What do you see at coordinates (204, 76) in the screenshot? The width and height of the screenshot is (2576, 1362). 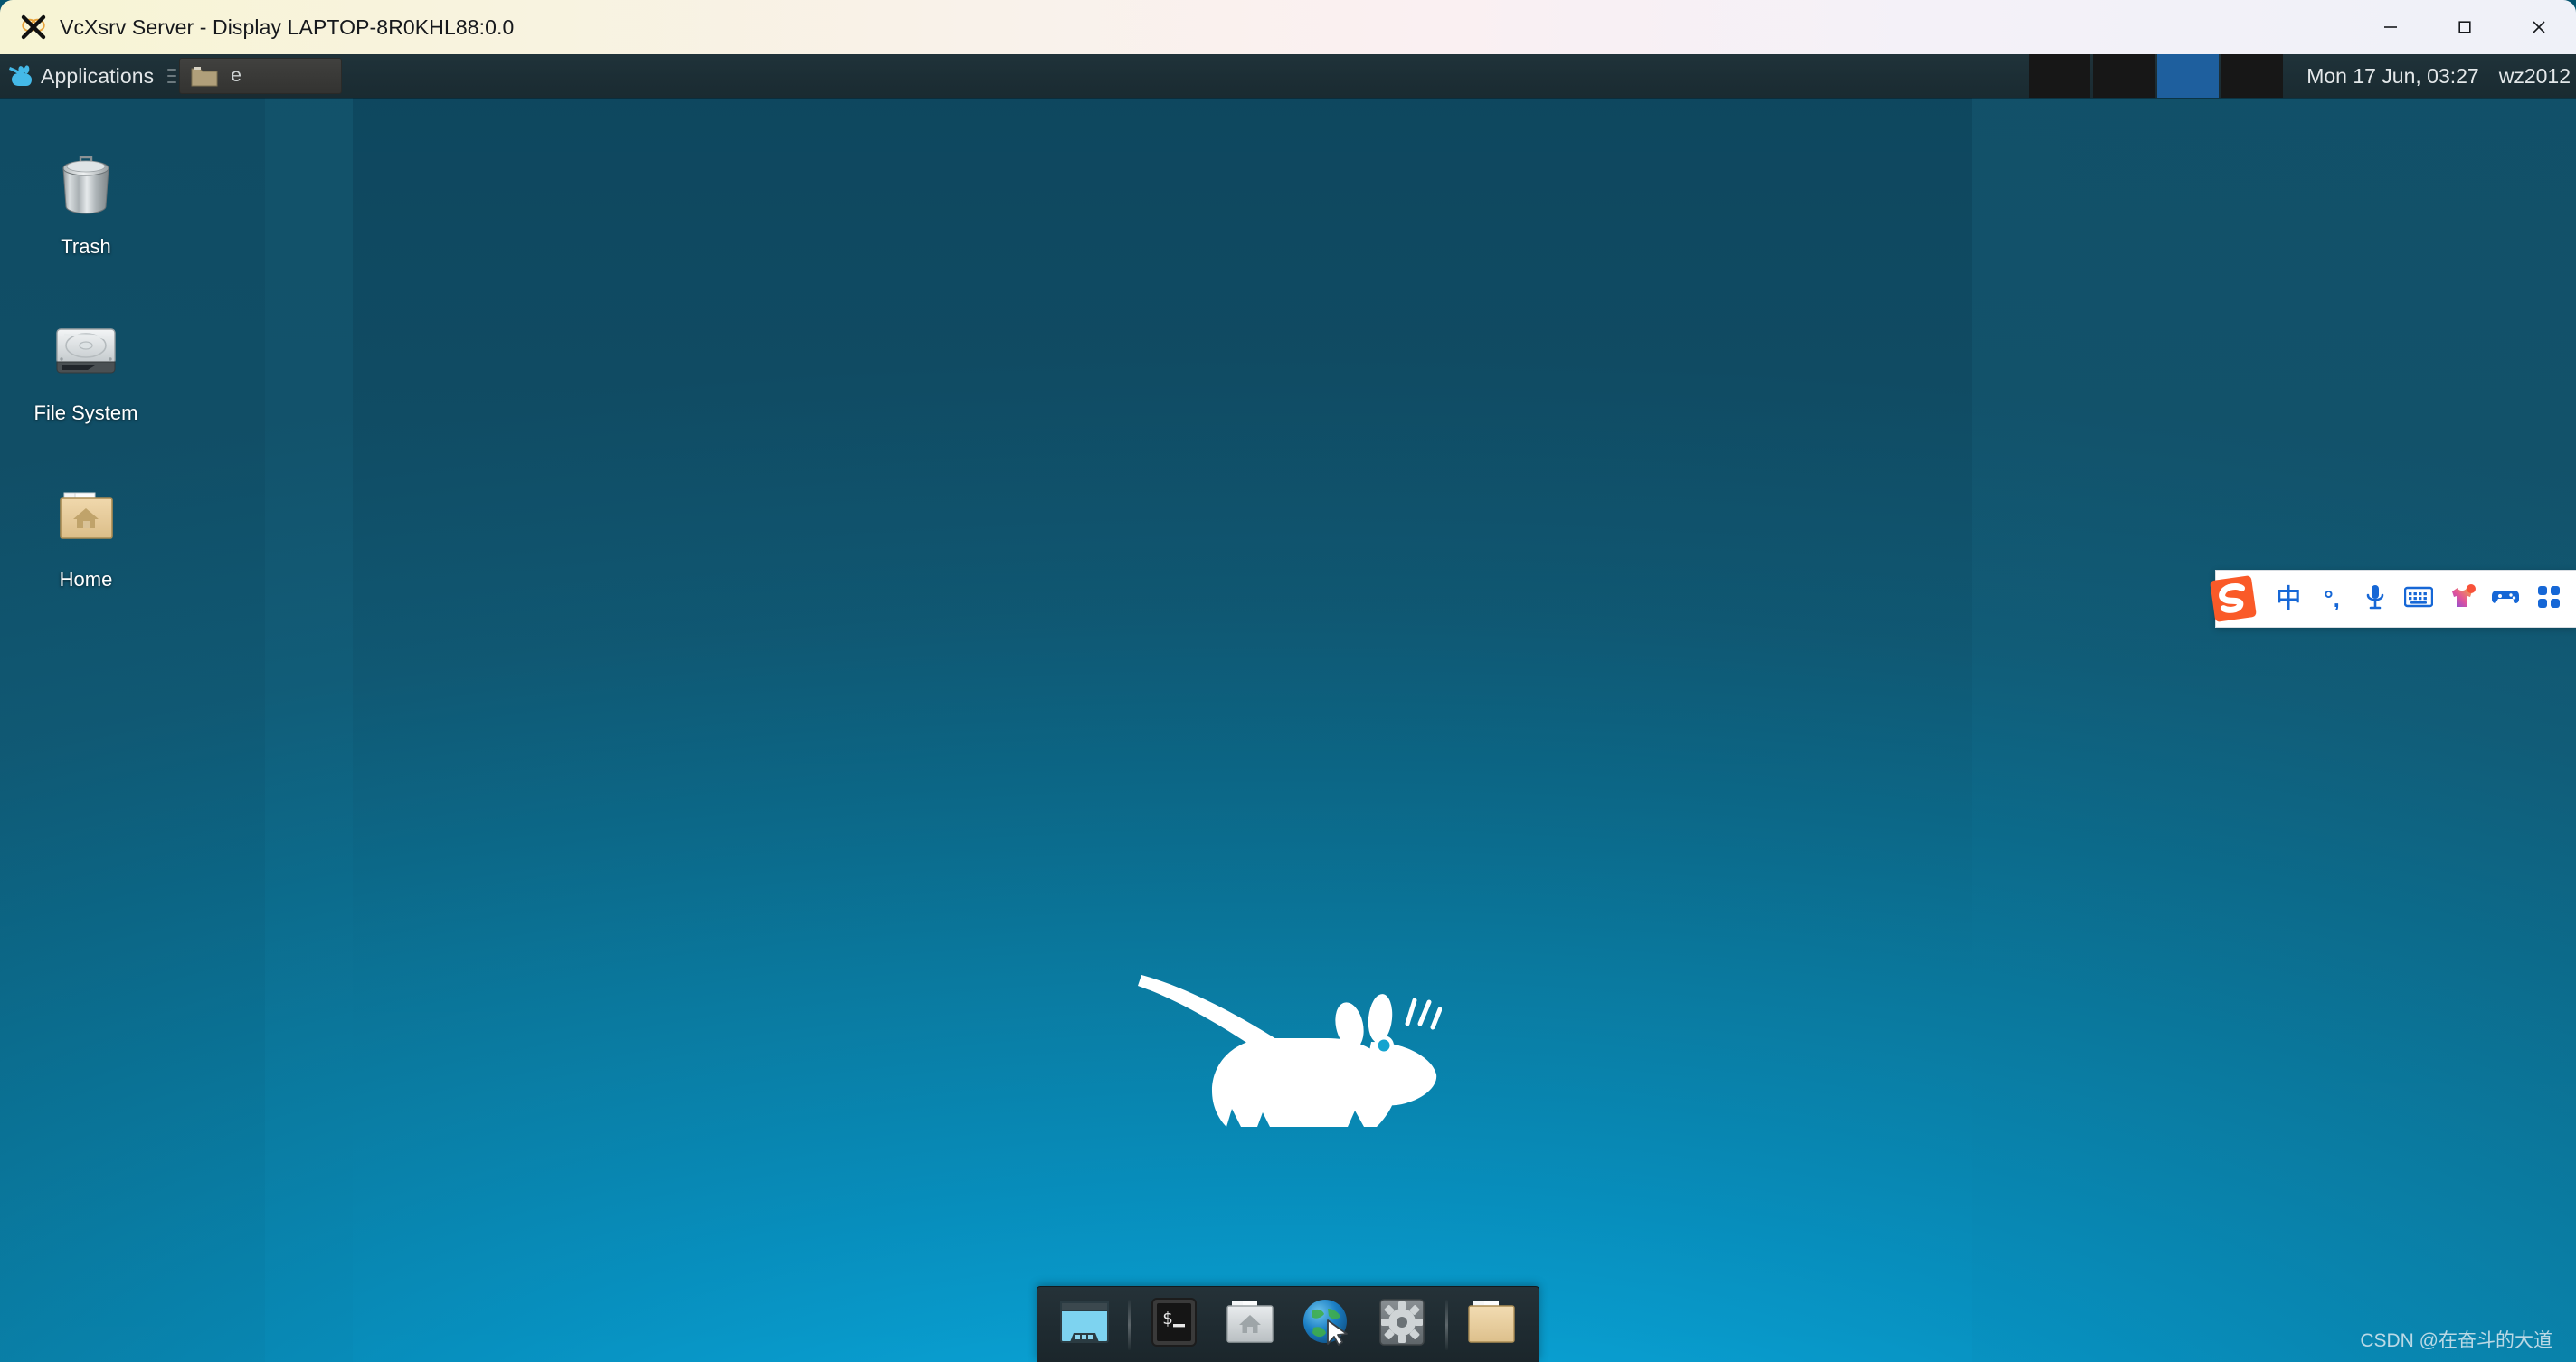 I see `folder-icon` at bounding box center [204, 76].